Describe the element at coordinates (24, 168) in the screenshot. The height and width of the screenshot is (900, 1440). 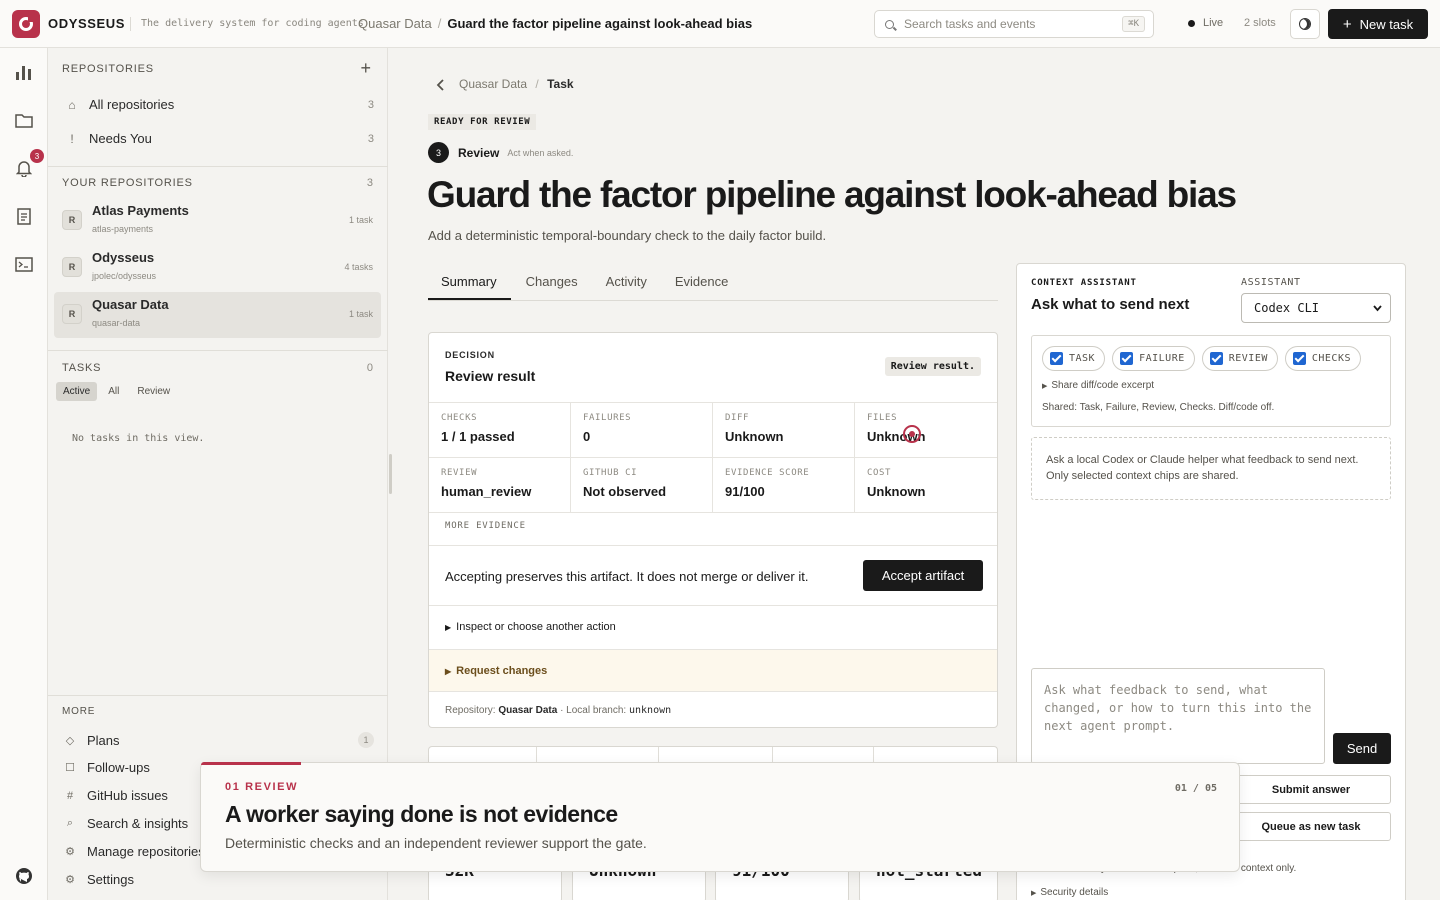
I see `bell-icon` at that location.